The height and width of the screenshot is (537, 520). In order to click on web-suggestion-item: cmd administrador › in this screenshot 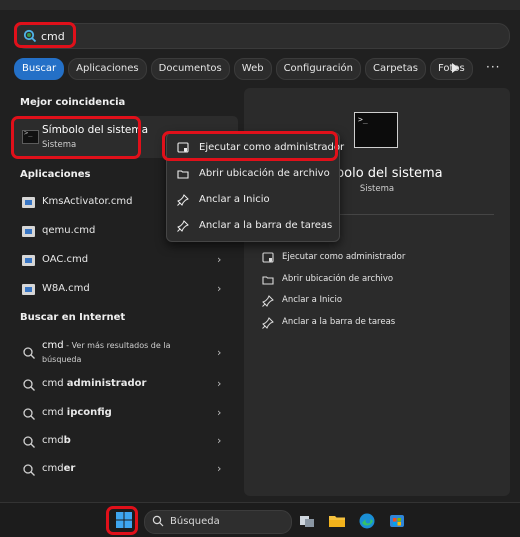, I will do `click(126, 385)`.